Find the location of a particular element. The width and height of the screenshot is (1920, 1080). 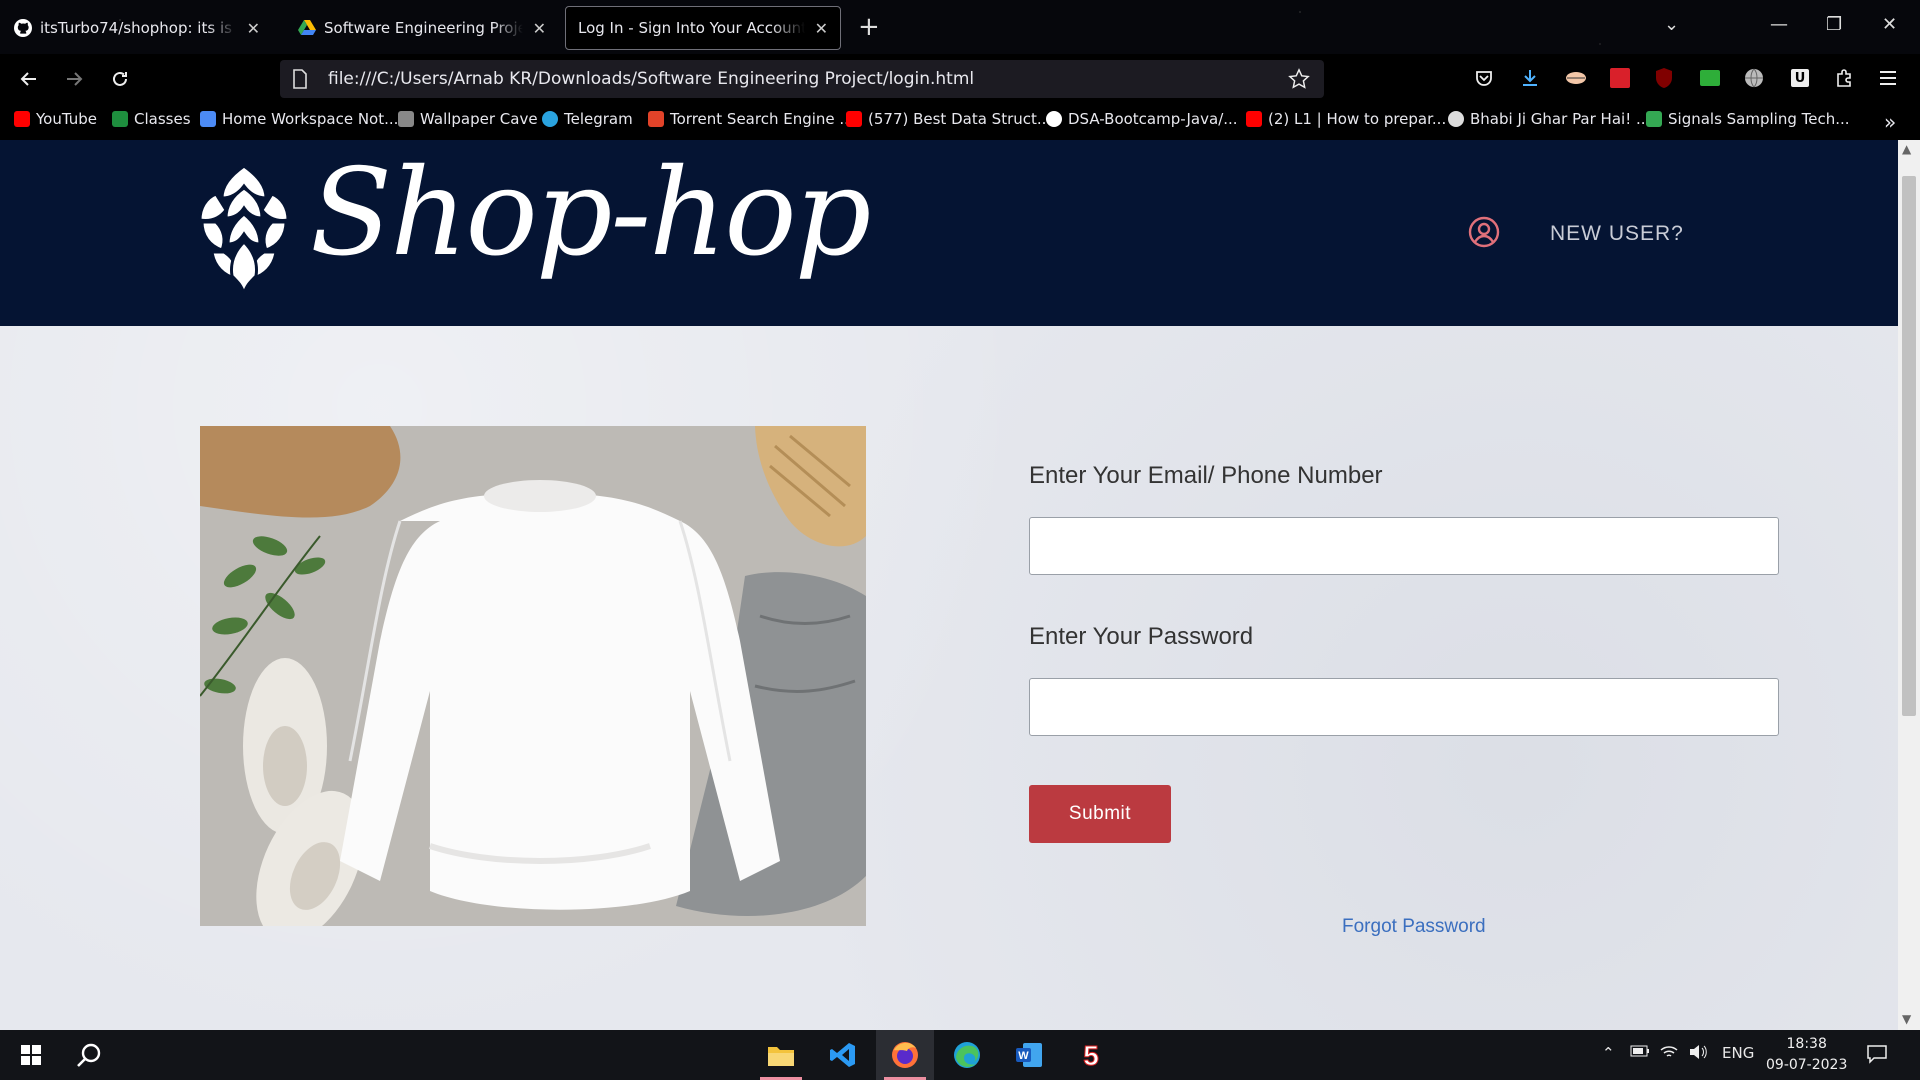

tab-title: Software Engineering Project - is located at coordinates (423, 28).